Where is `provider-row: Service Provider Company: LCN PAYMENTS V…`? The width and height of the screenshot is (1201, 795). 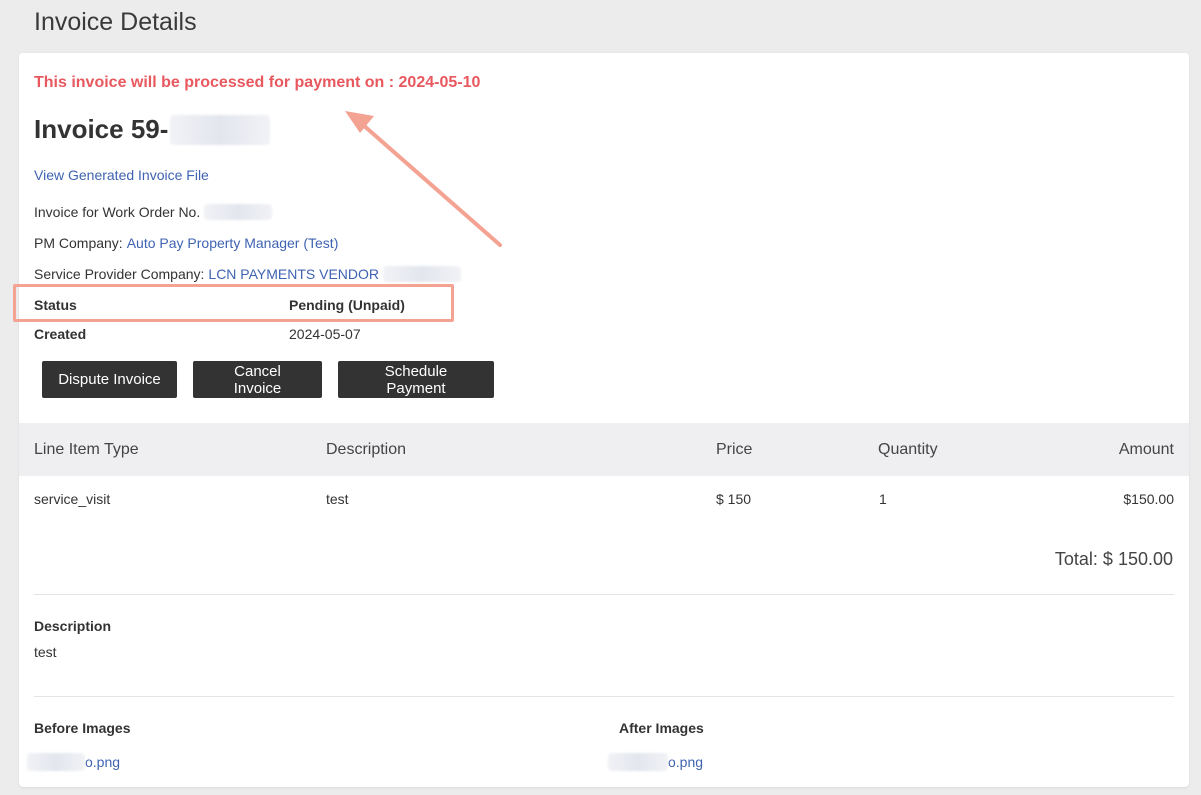 provider-row: Service Provider Company: LCN PAYMENTS V… is located at coordinates (248, 274).